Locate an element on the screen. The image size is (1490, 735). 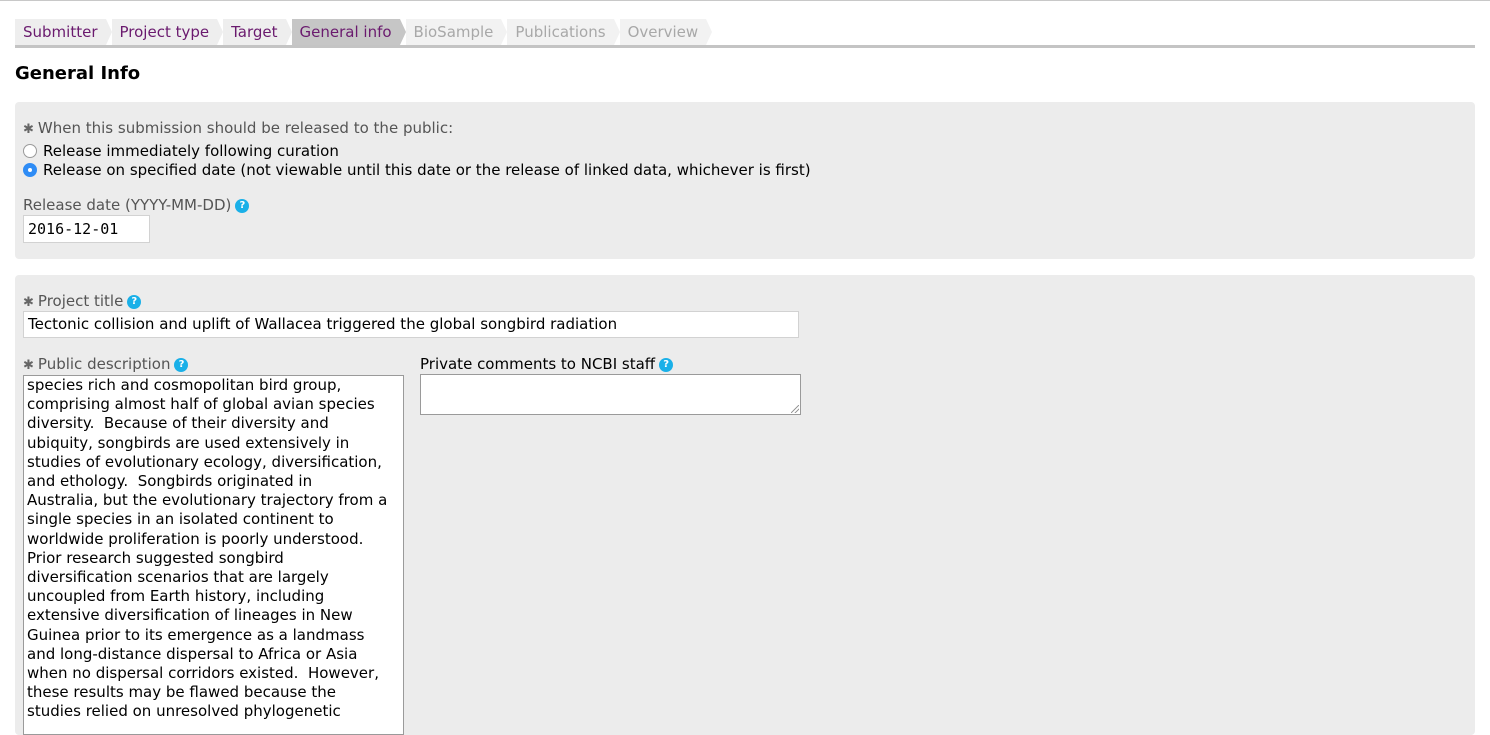
project-title-label: ✱ Project title? is located at coordinates (82, 301).